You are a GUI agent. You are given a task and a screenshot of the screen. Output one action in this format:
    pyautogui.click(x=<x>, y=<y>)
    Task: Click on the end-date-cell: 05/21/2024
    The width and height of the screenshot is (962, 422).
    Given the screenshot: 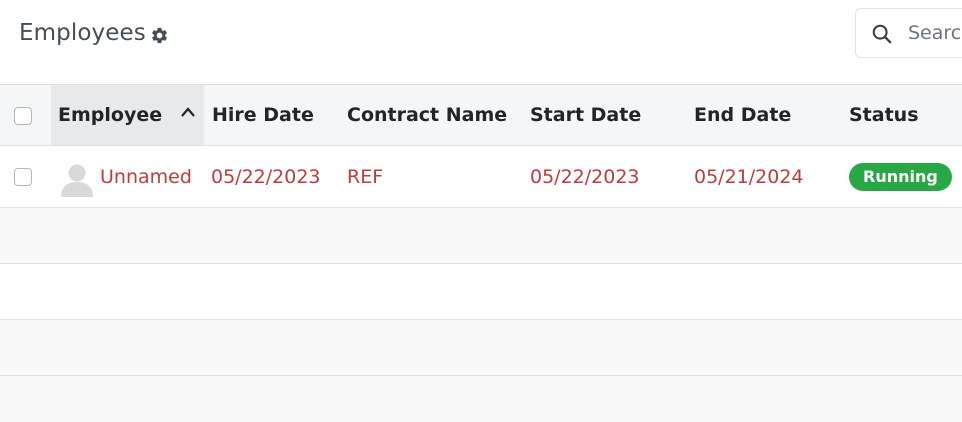 What is the action you would take?
    pyautogui.click(x=762, y=177)
    